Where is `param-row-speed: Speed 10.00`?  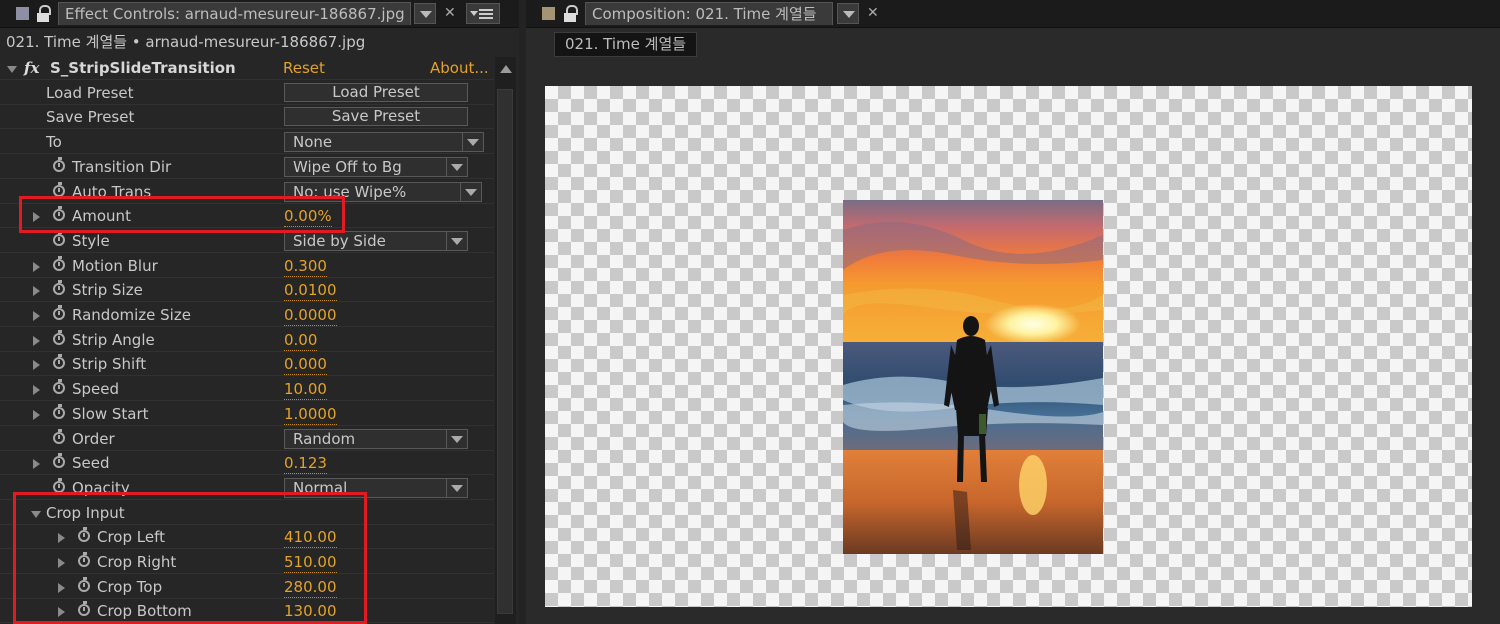
param-row-speed: Speed 10.00 is located at coordinates (247, 389).